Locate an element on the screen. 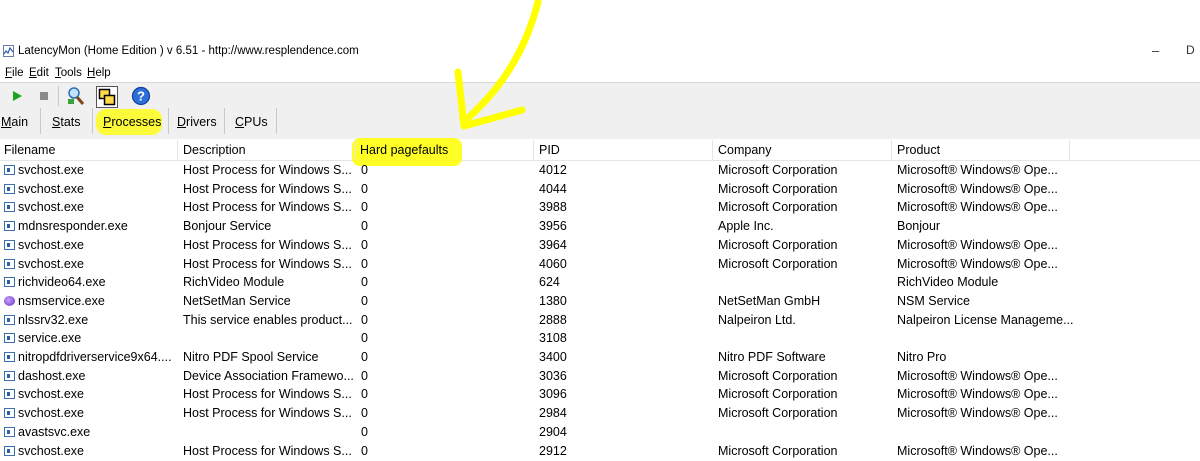  help-button: ? is located at coordinates (141, 96).